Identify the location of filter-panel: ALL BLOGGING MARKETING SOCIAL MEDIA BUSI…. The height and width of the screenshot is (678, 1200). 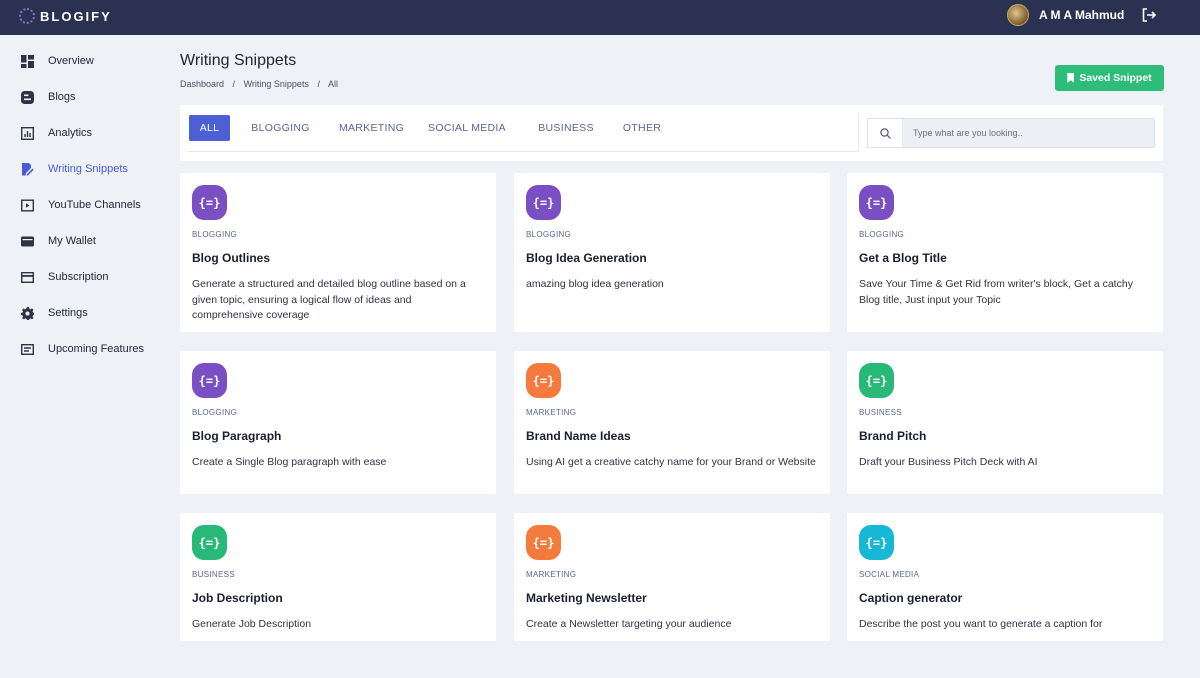
(671, 133).